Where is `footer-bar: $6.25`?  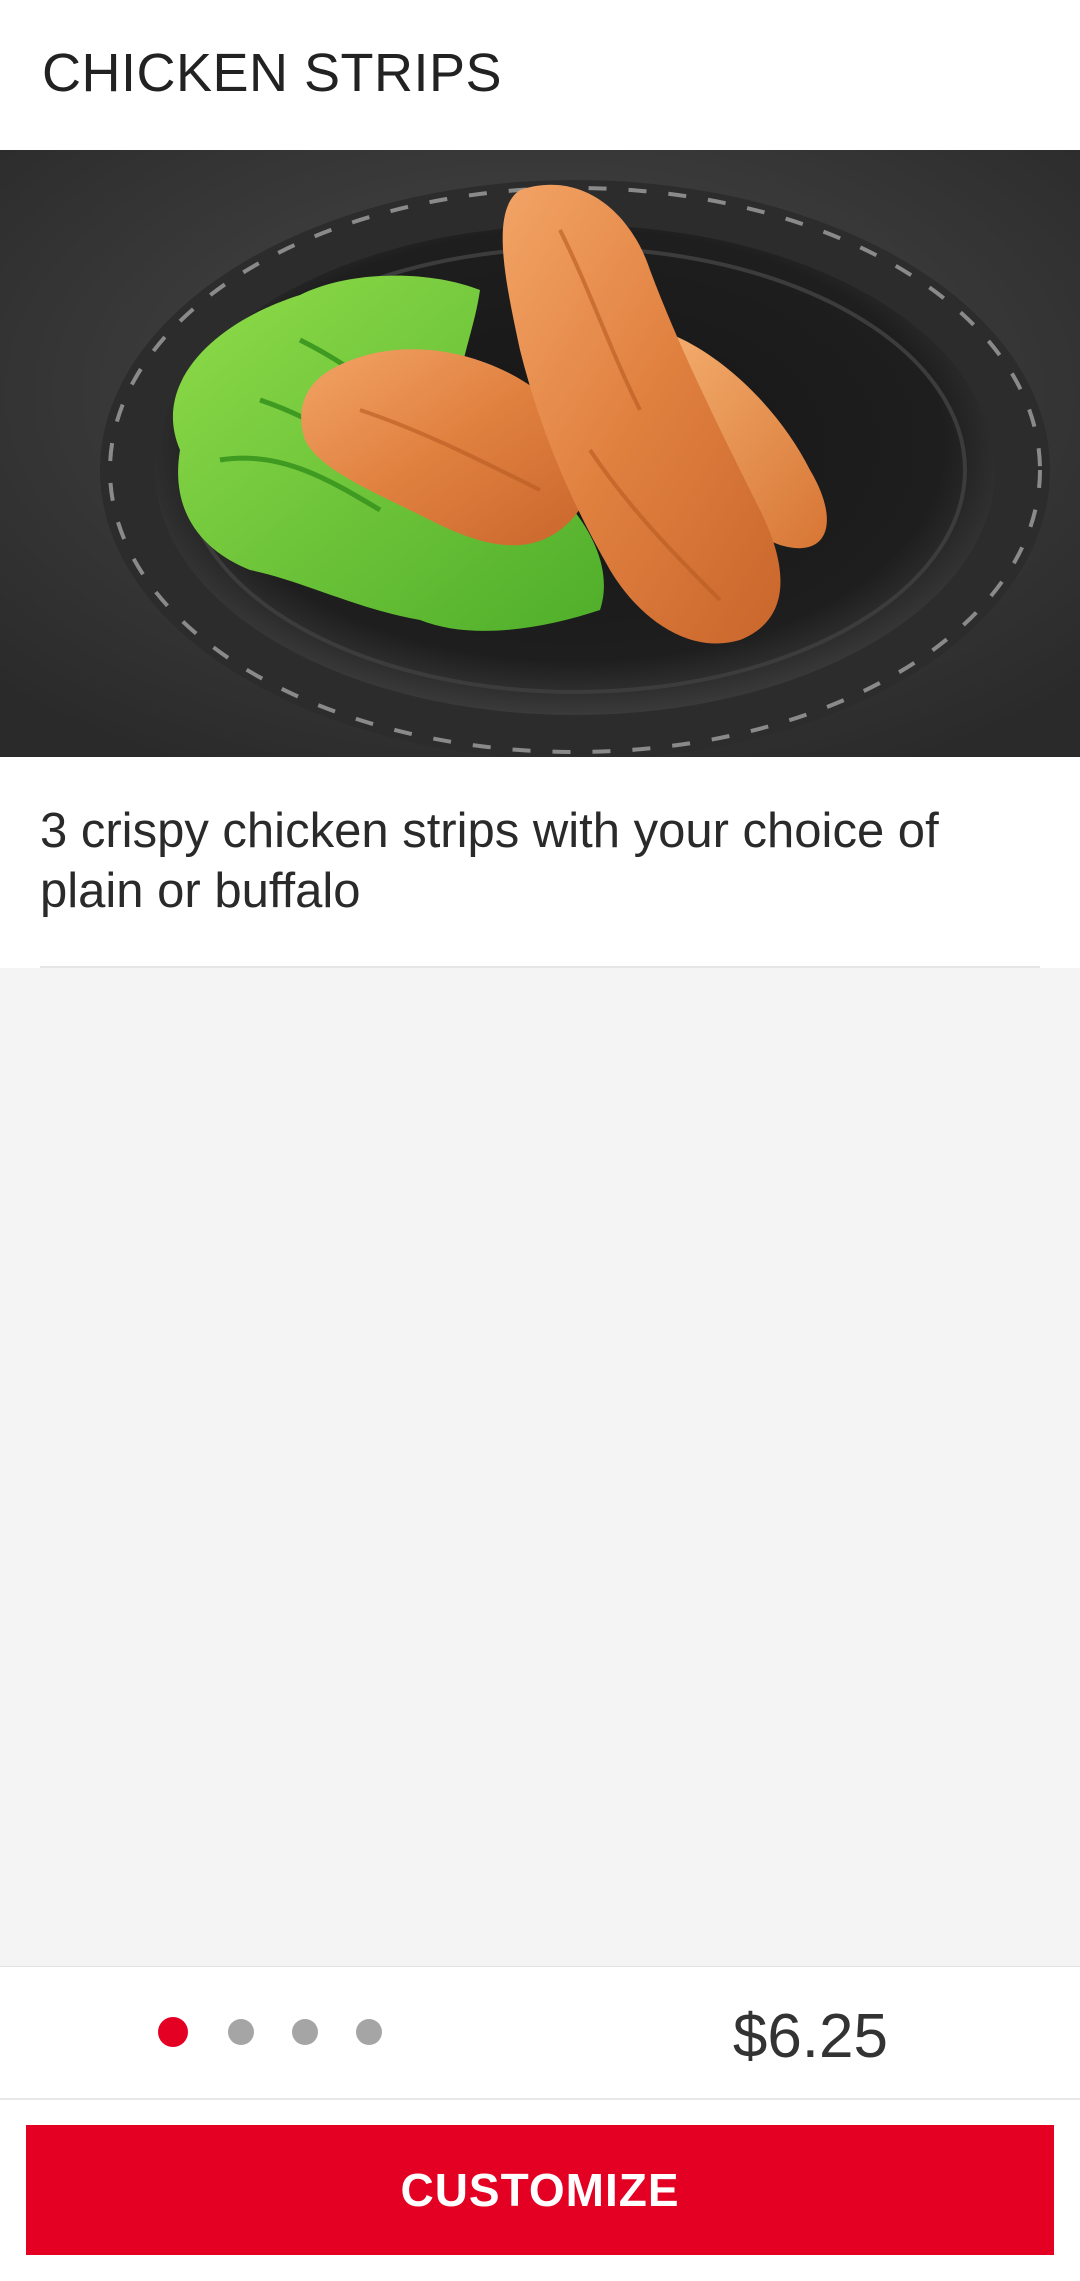 footer-bar: $6.25 is located at coordinates (540, 2033).